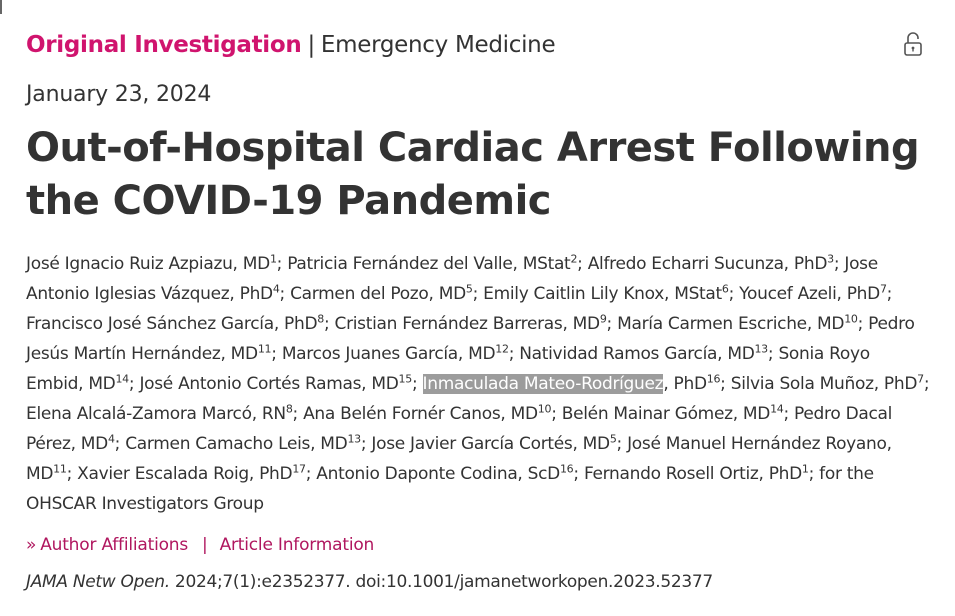  What do you see at coordinates (297, 545) in the screenshot?
I see `article-information-link: Article Information` at bounding box center [297, 545].